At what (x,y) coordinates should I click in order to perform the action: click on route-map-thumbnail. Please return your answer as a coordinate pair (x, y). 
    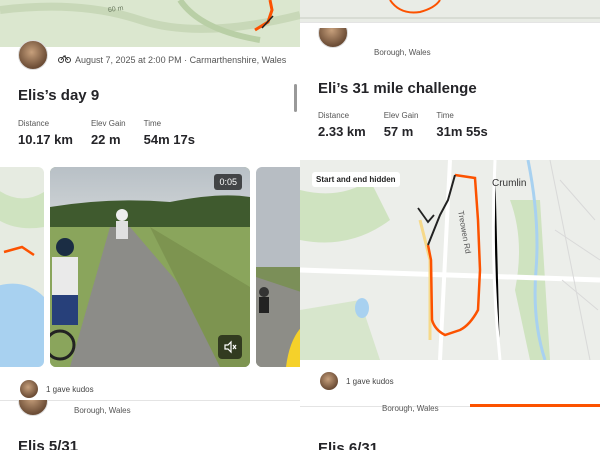
    Looking at the image, I should click on (22, 267).